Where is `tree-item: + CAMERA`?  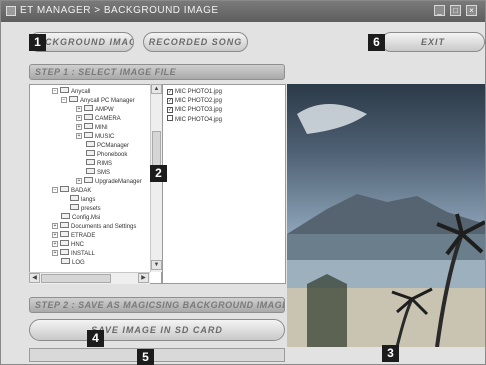
tree-item: + CAMERA is located at coordinates (98, 118).